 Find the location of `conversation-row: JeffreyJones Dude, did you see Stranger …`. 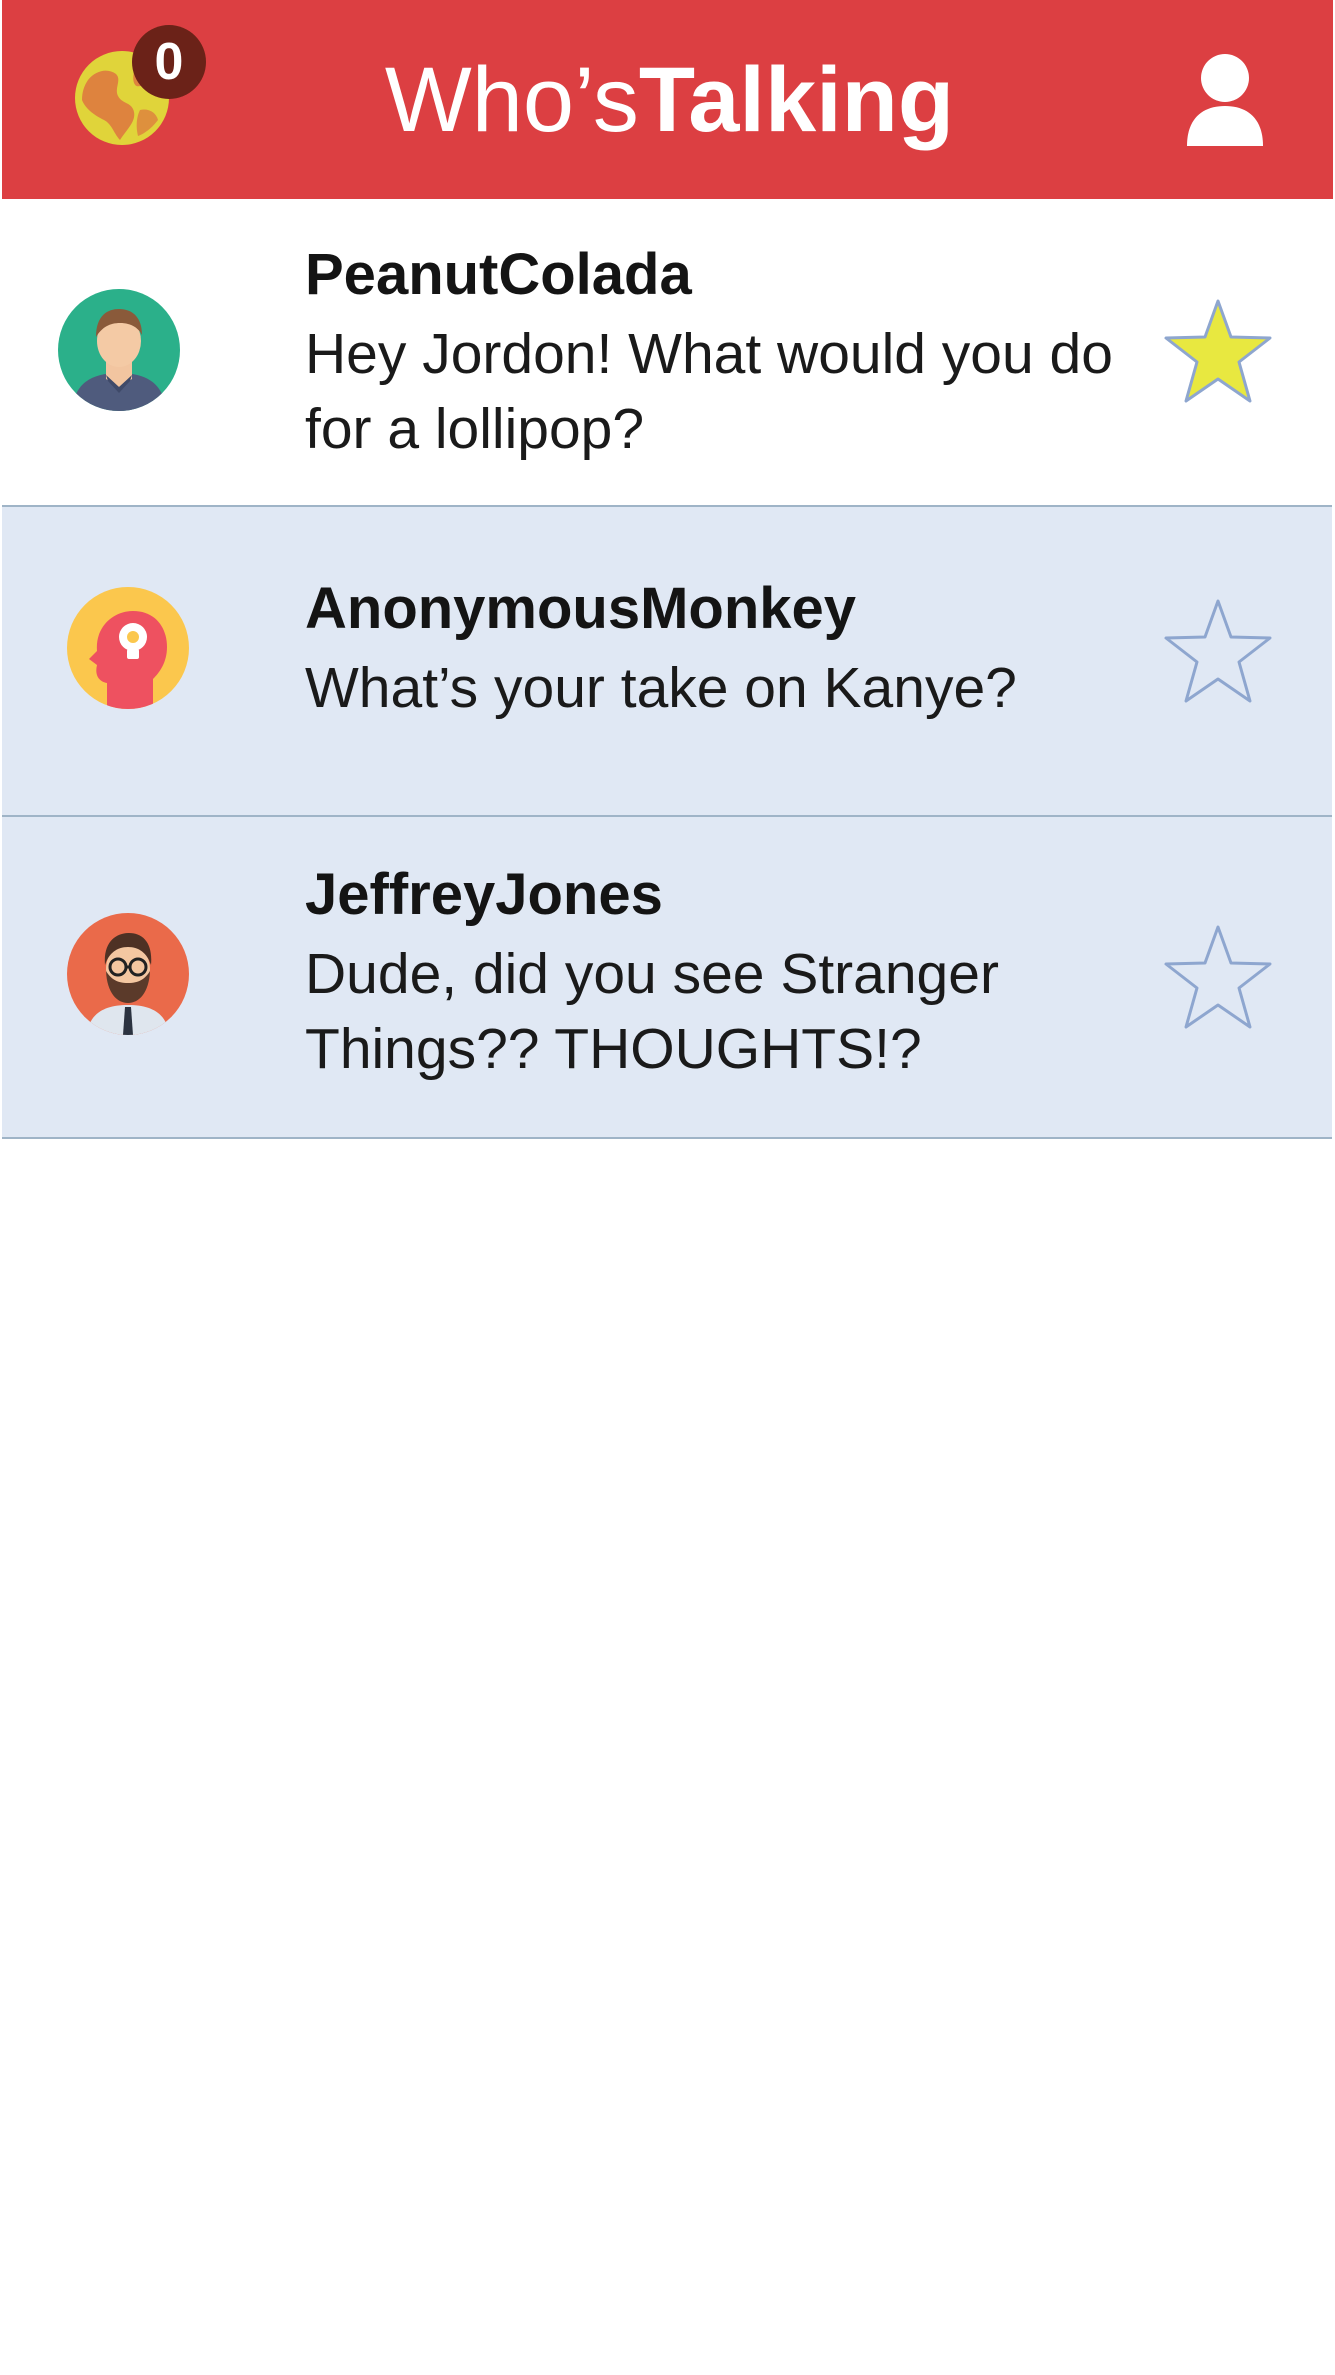

conversation-row: JeffreyJones Dude, did you see Stranger … is located at coordinates (667, 978).